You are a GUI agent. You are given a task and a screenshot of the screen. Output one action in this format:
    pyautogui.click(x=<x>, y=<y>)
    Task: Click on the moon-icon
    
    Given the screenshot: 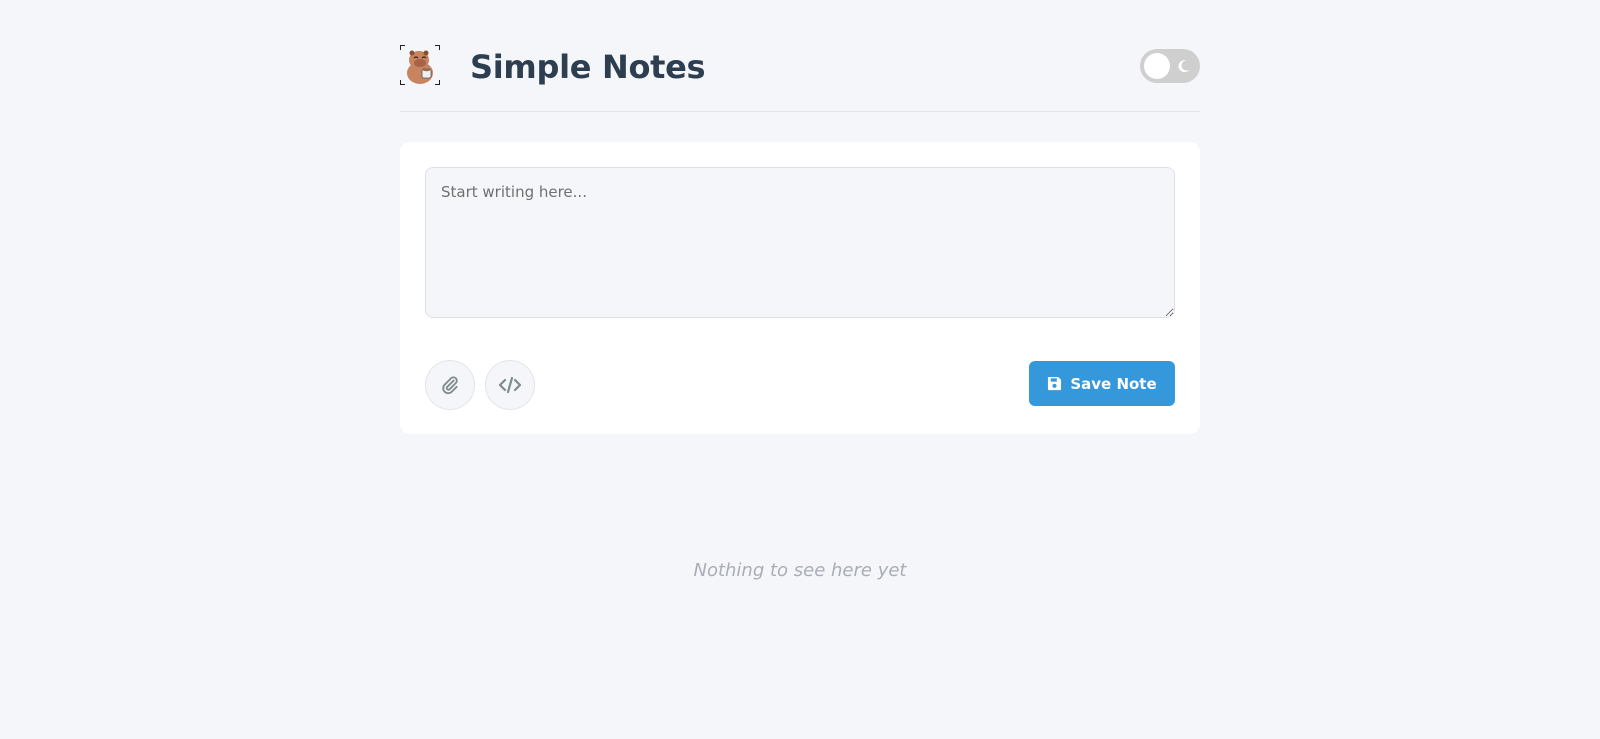 What is the action you would take?
    pyautogui.click(x=1184, y=66)
    